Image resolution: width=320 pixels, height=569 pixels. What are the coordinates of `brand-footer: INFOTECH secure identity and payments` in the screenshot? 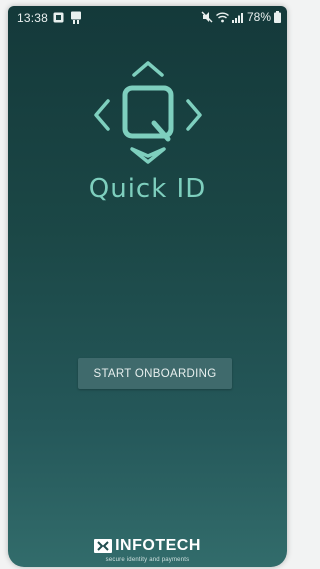 It's located at (147, 550).